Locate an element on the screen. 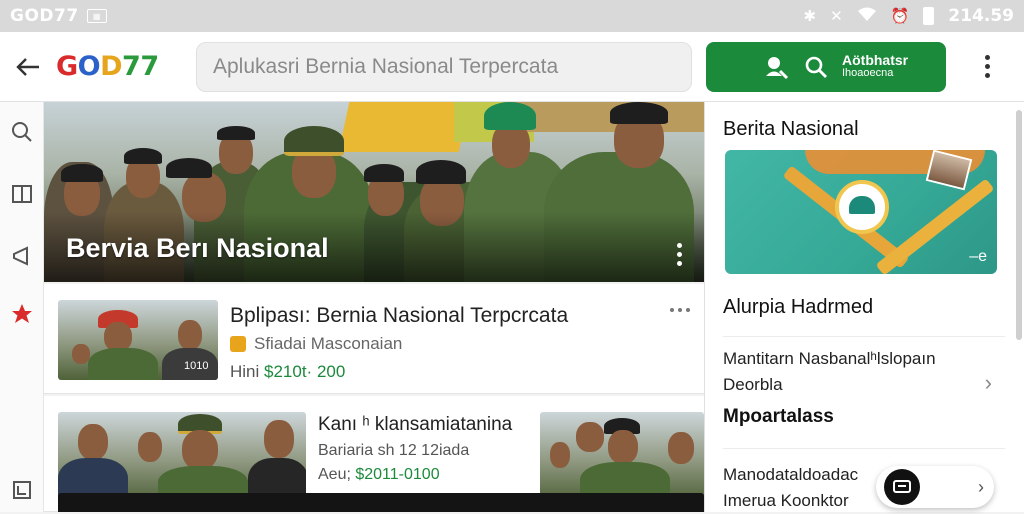 This screenshot has width=1024, height=514. screenshot-icon: ▦ is located at coordinates (96, 16).